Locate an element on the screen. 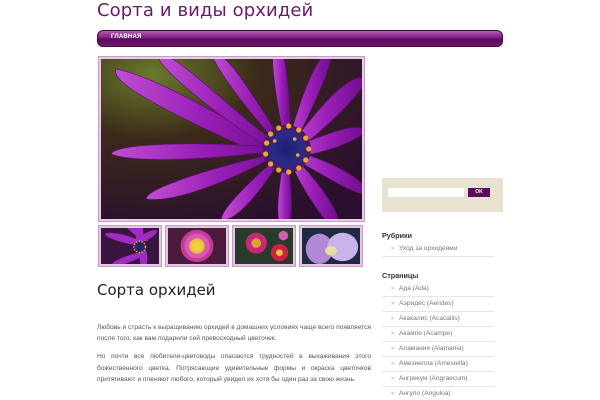 The width and height of the screenshot is (600, 400). search-input is located at coordinates (426, 192).